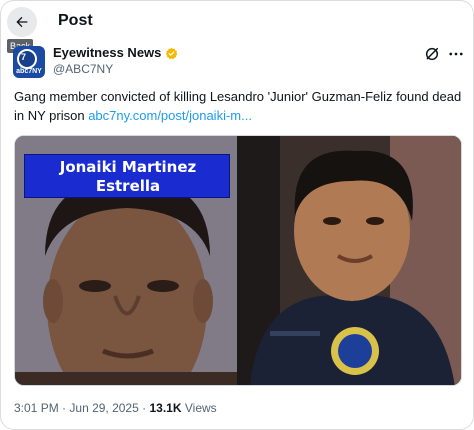 This screenshot has height=430, width=474. I want to click on post-date: Jun 29, 2025, so click(103, 408).